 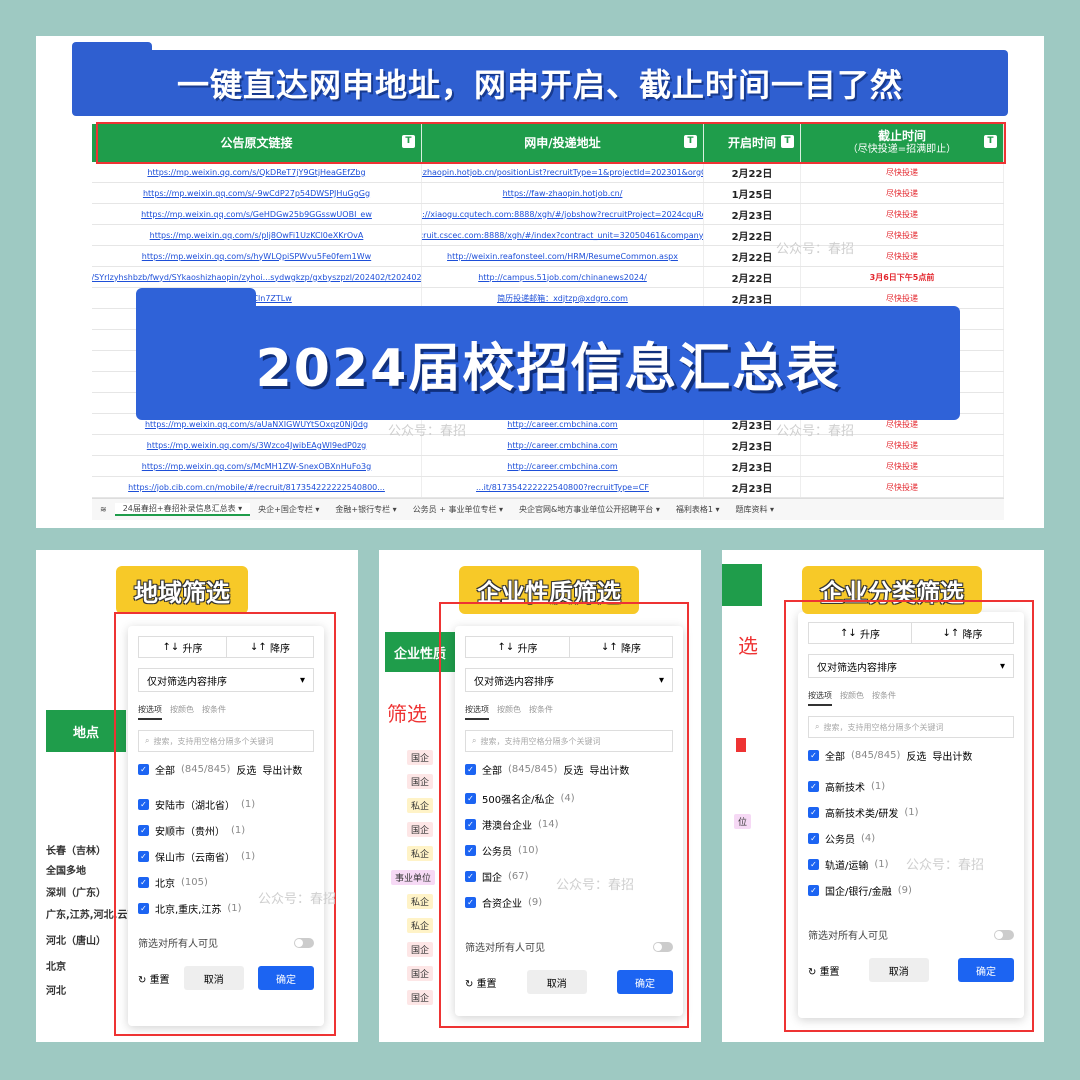 I want to click on list-item: ✓ 公务员 (4), so click(x=911, y=838).